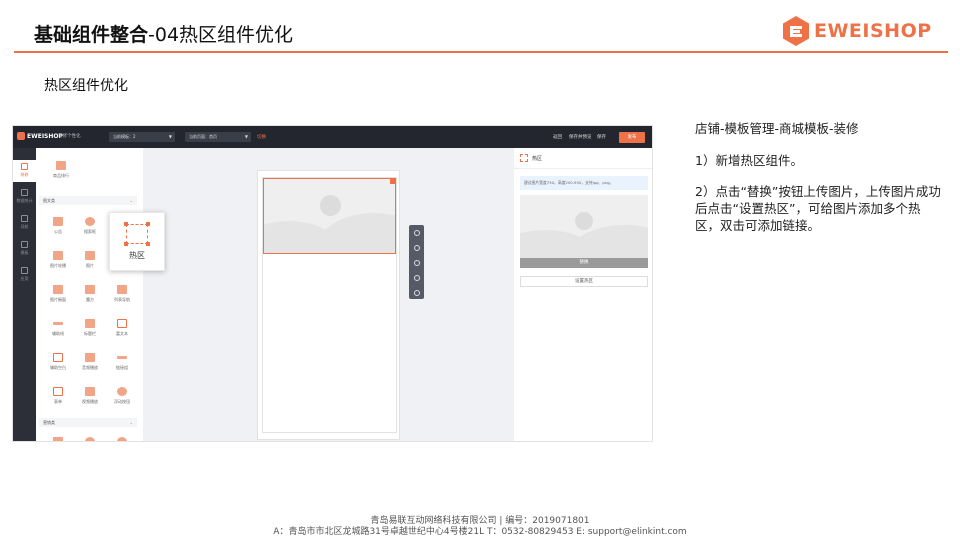 This screenshot has width=960, height=540. Describe the element at coordinates (40, 136) in the screenshot. I see `editor-logo: EWEISHOP` at that location.